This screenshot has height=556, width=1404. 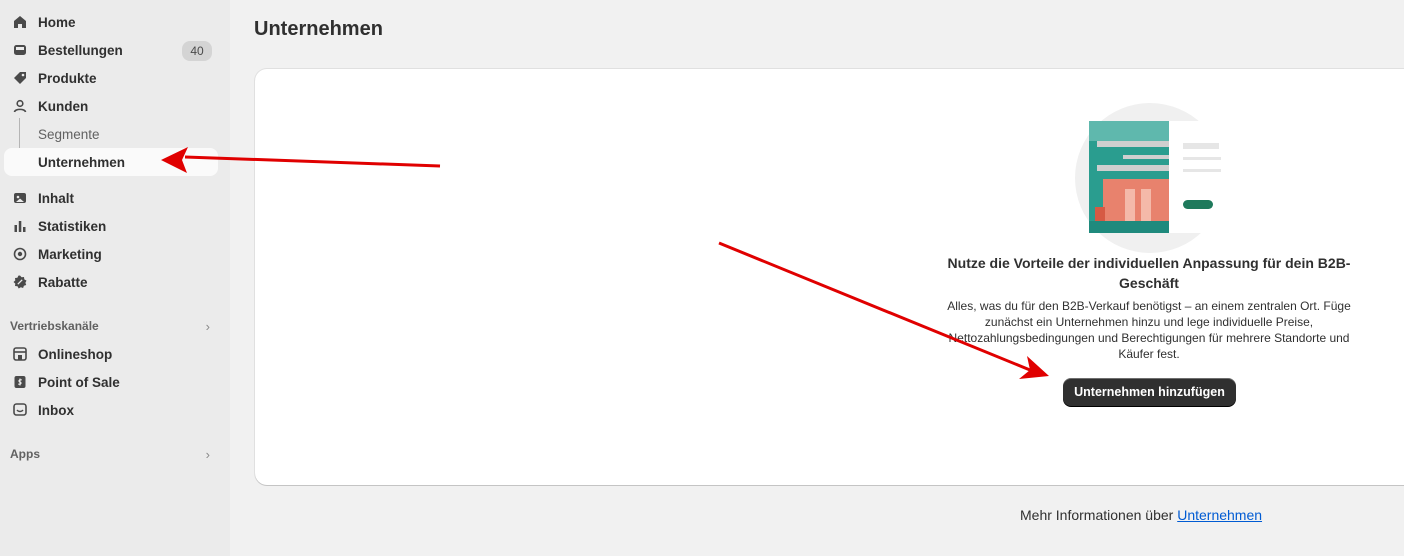 I want to click on sidebar-item-label: Onlineshop, so click(x=75, y=354).